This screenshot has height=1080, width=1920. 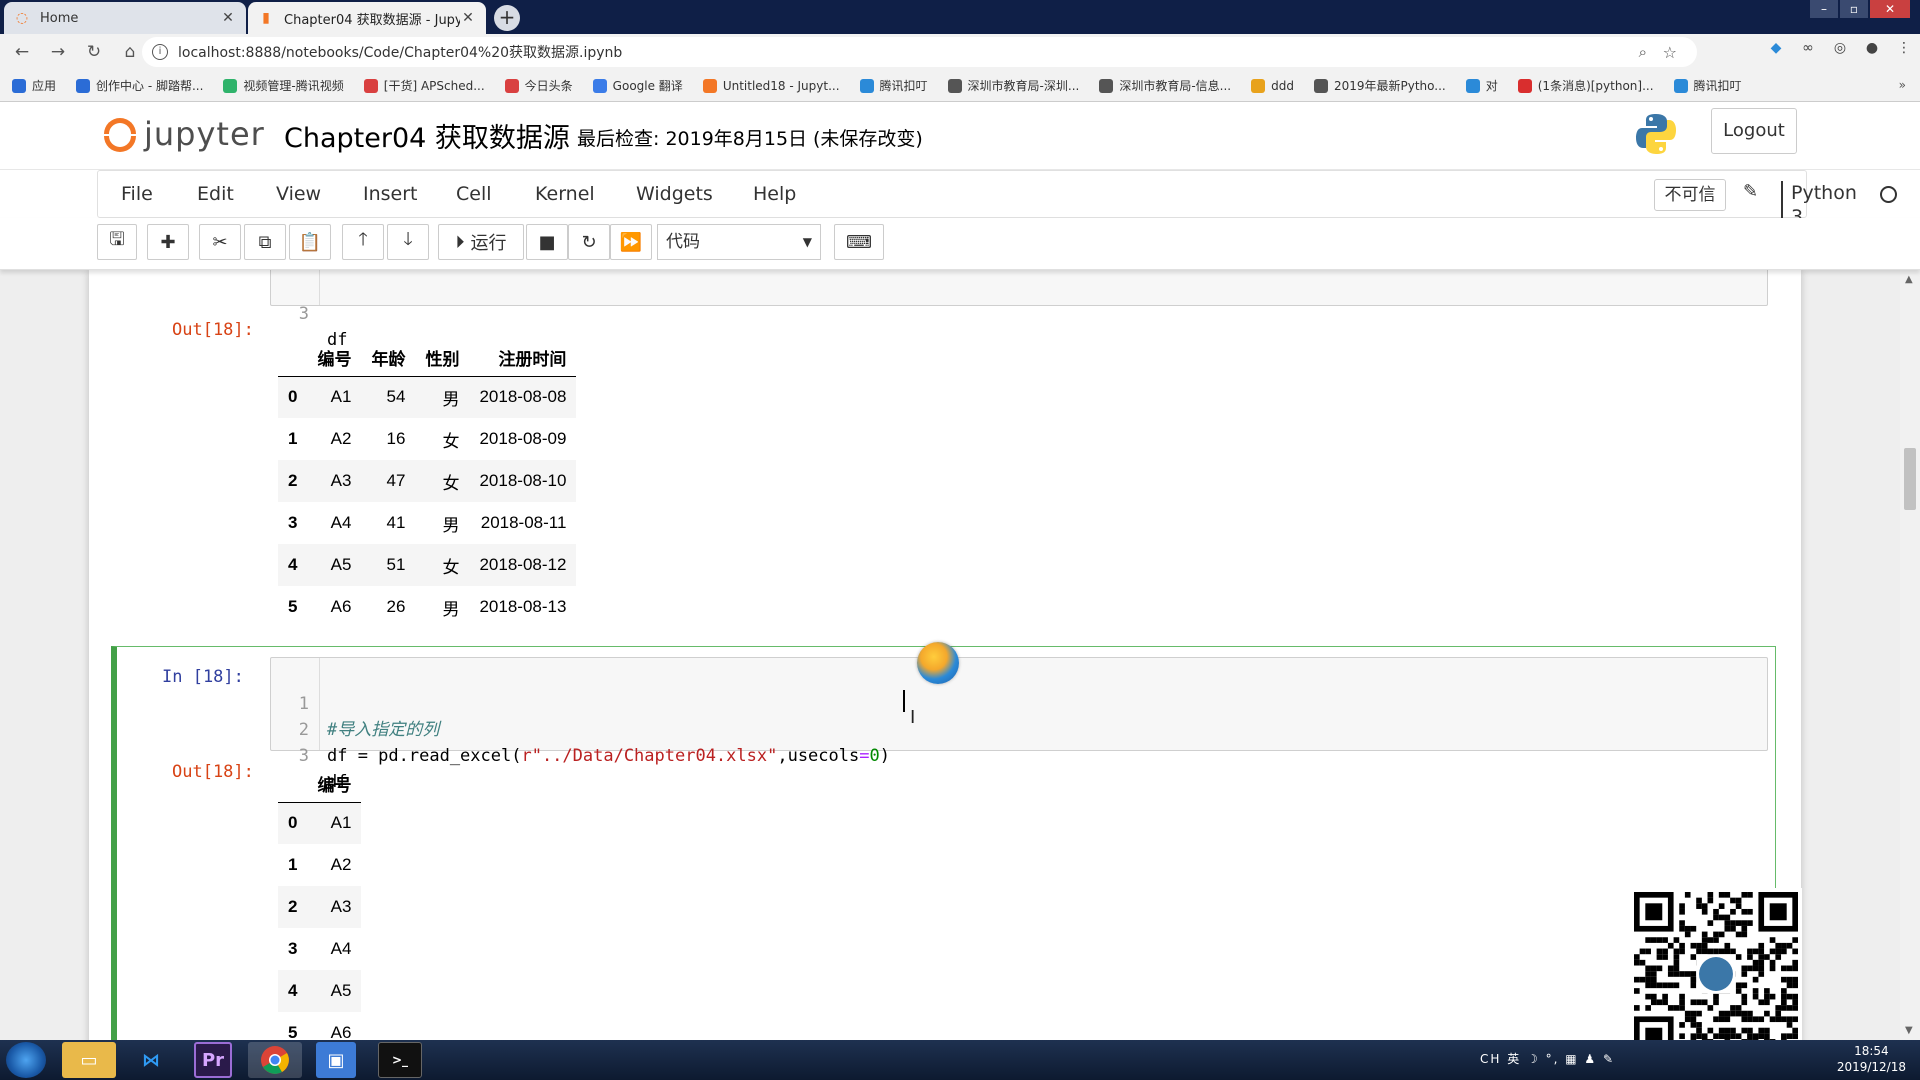 I want to click on save-button: 🖫, so click(x=117, y=242).